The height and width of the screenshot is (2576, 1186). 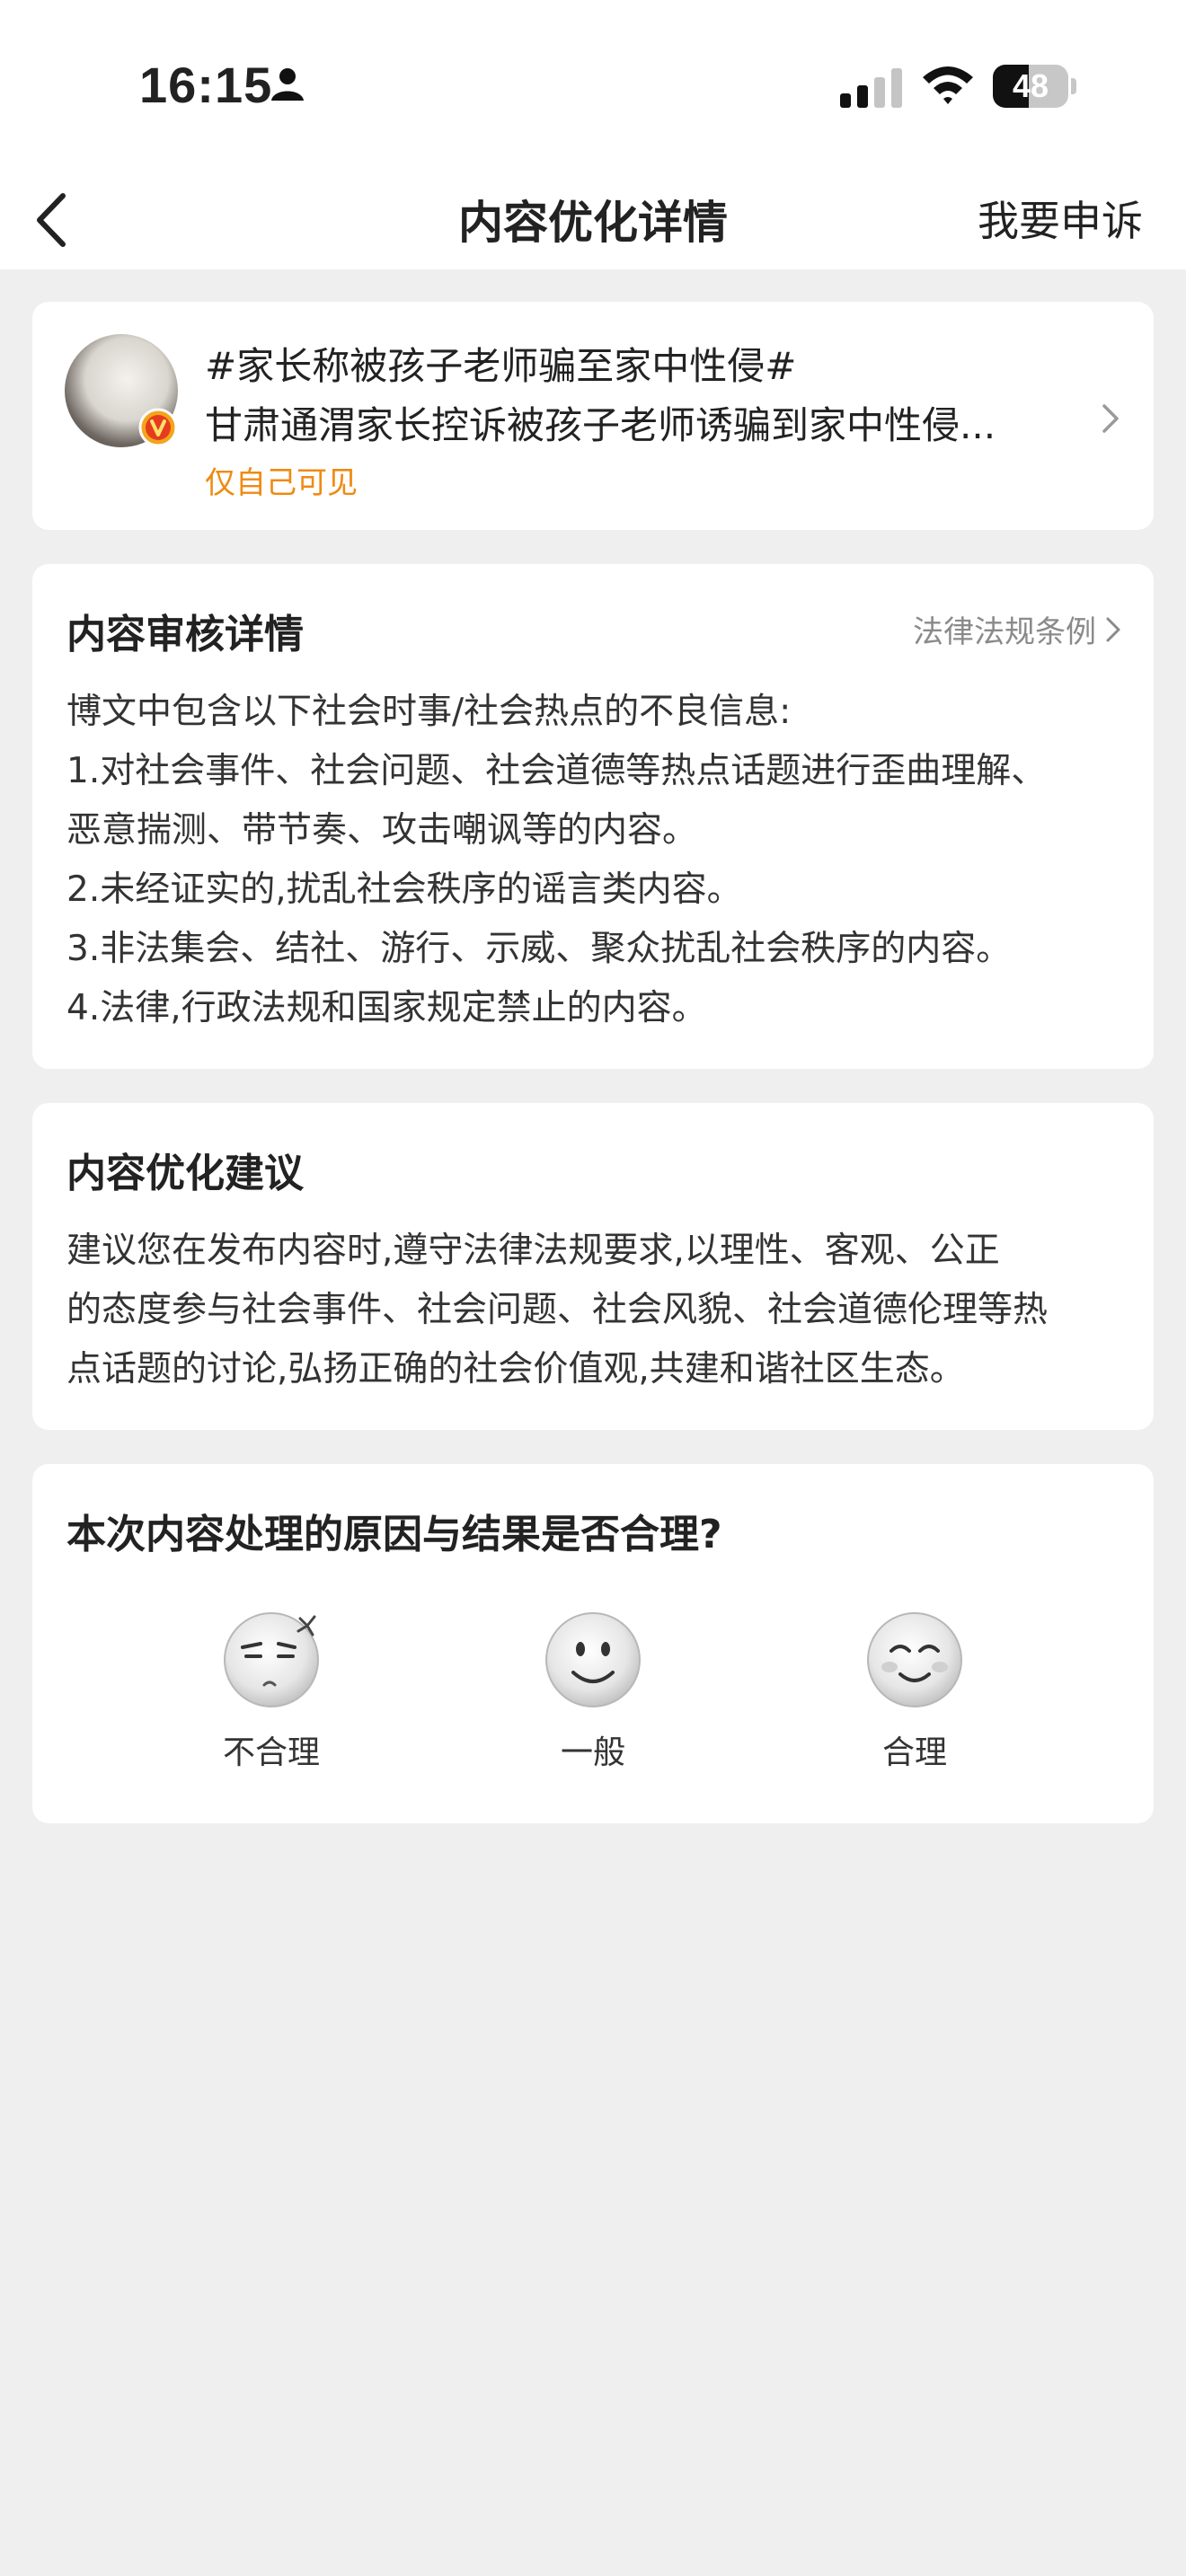 I want to click on review-line: 博文中包含以下社会时事/社会热点的不良信息:, so click(x=429, y=712).